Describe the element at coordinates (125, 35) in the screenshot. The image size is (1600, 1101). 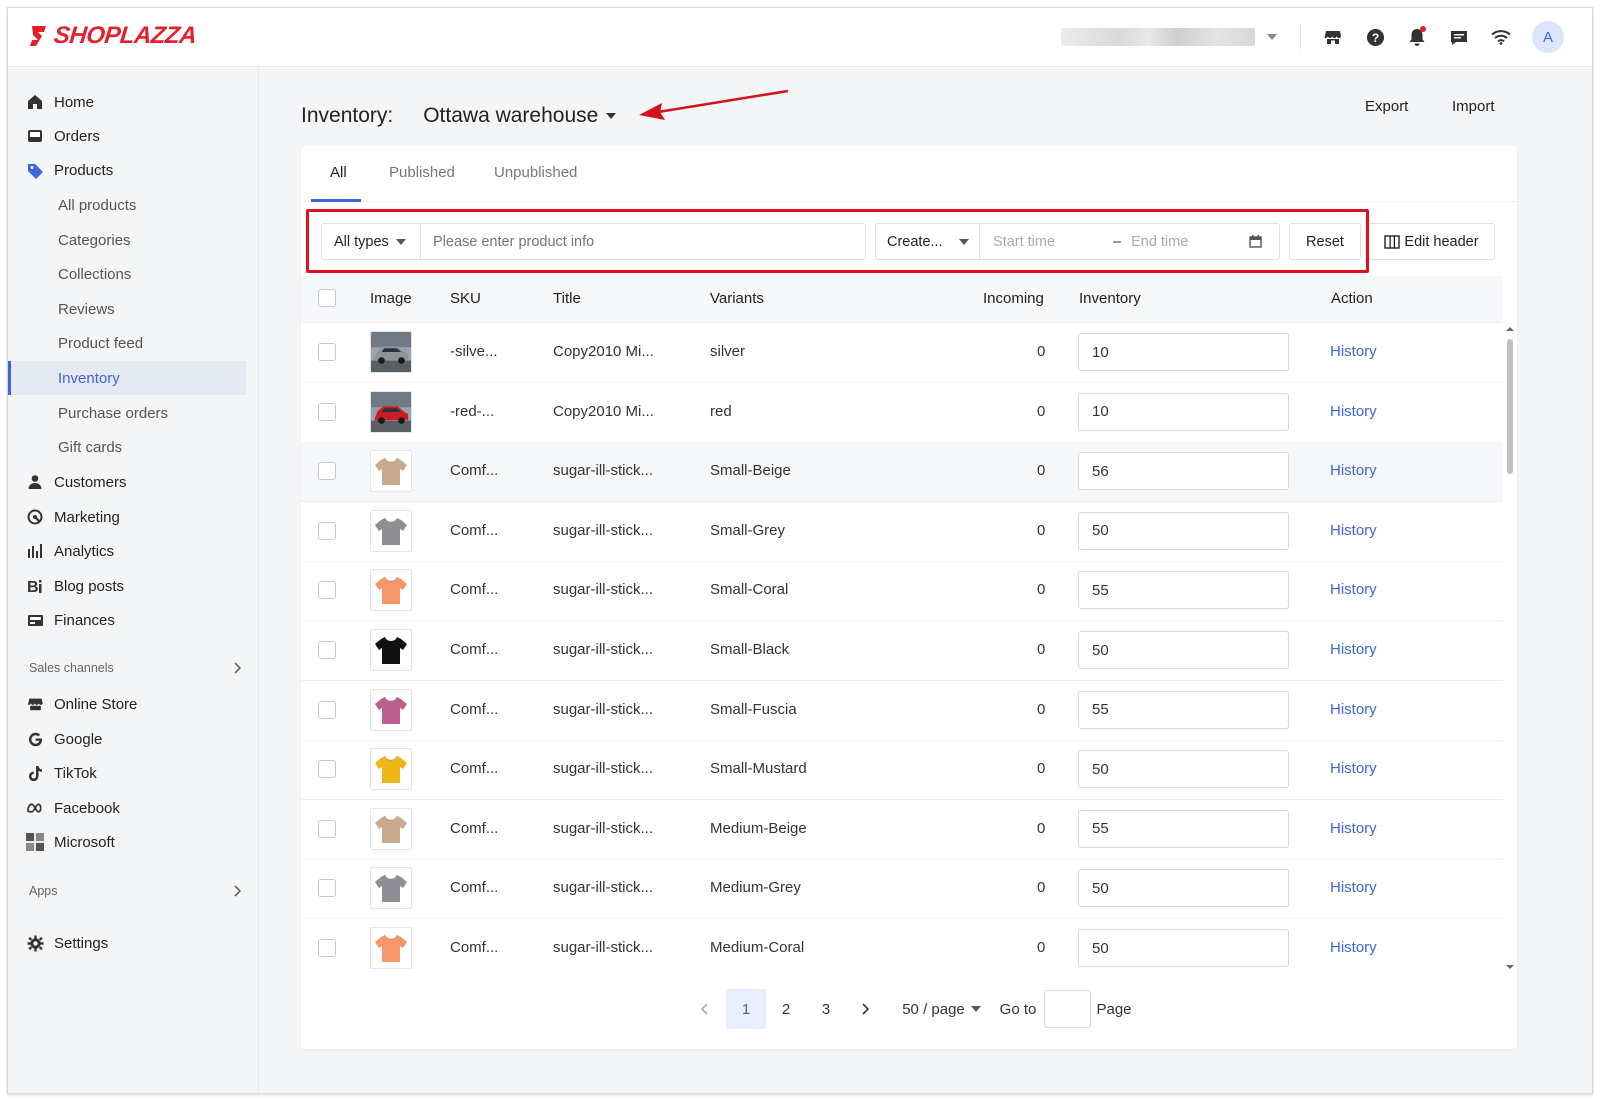
I see `logo-text: SHOPLAZZA` at that location.